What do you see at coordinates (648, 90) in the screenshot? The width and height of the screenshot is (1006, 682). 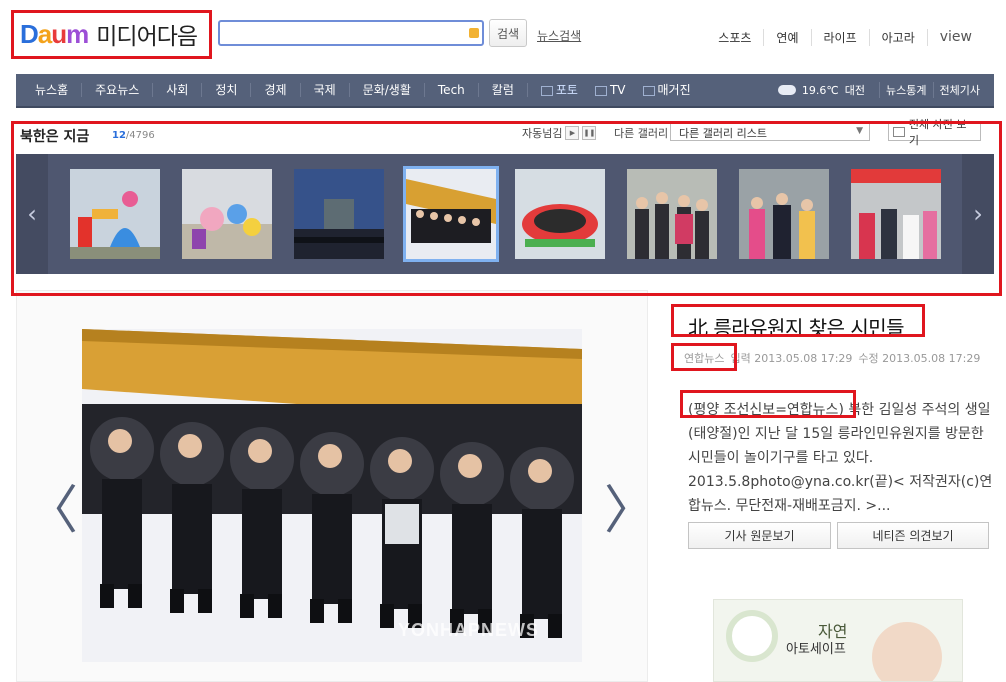 I see `magazine-icon` at bounding box center [648, 90].